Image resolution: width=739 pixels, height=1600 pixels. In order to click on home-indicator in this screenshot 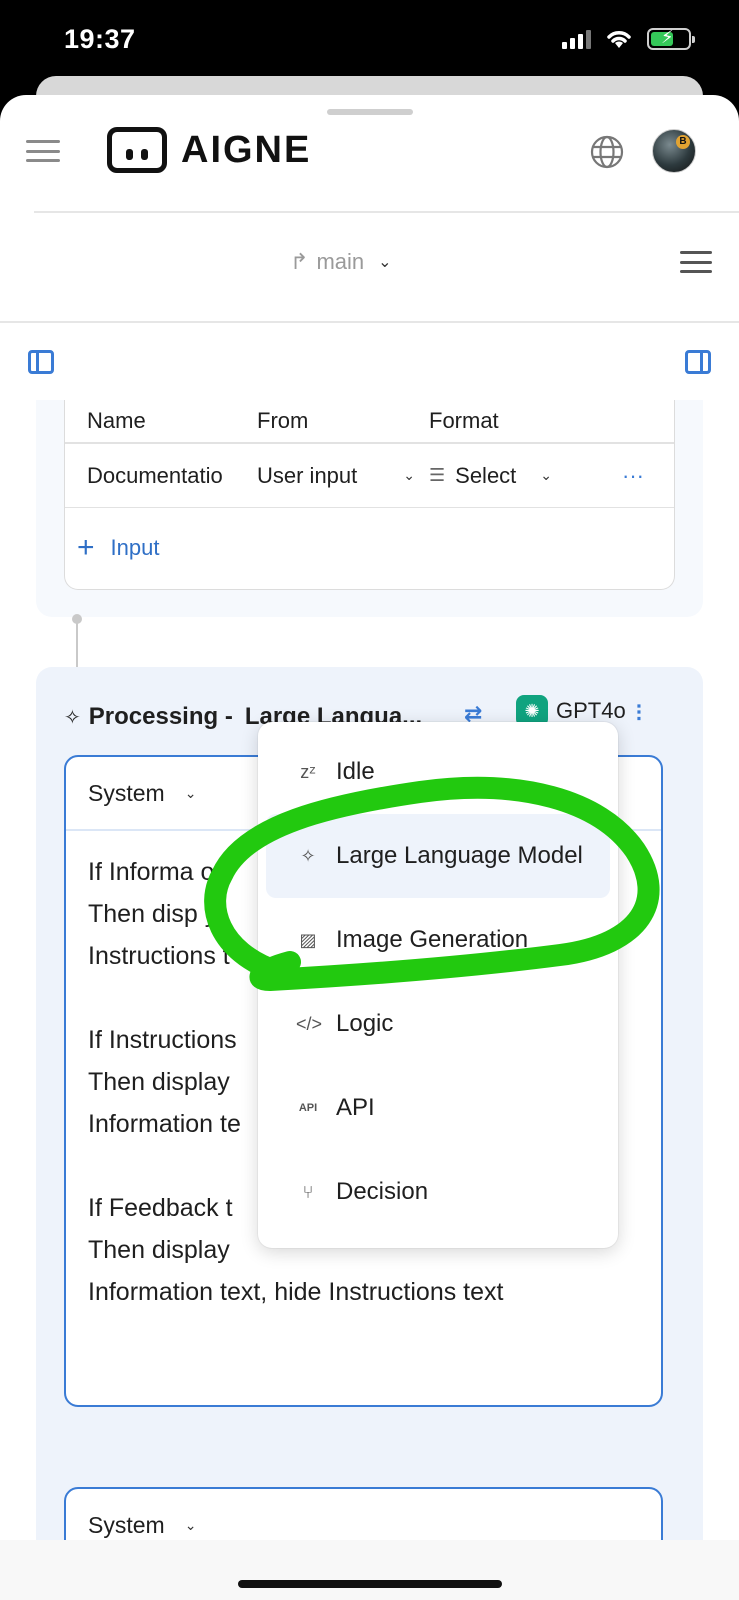, I will do `click(370, 1584)`.